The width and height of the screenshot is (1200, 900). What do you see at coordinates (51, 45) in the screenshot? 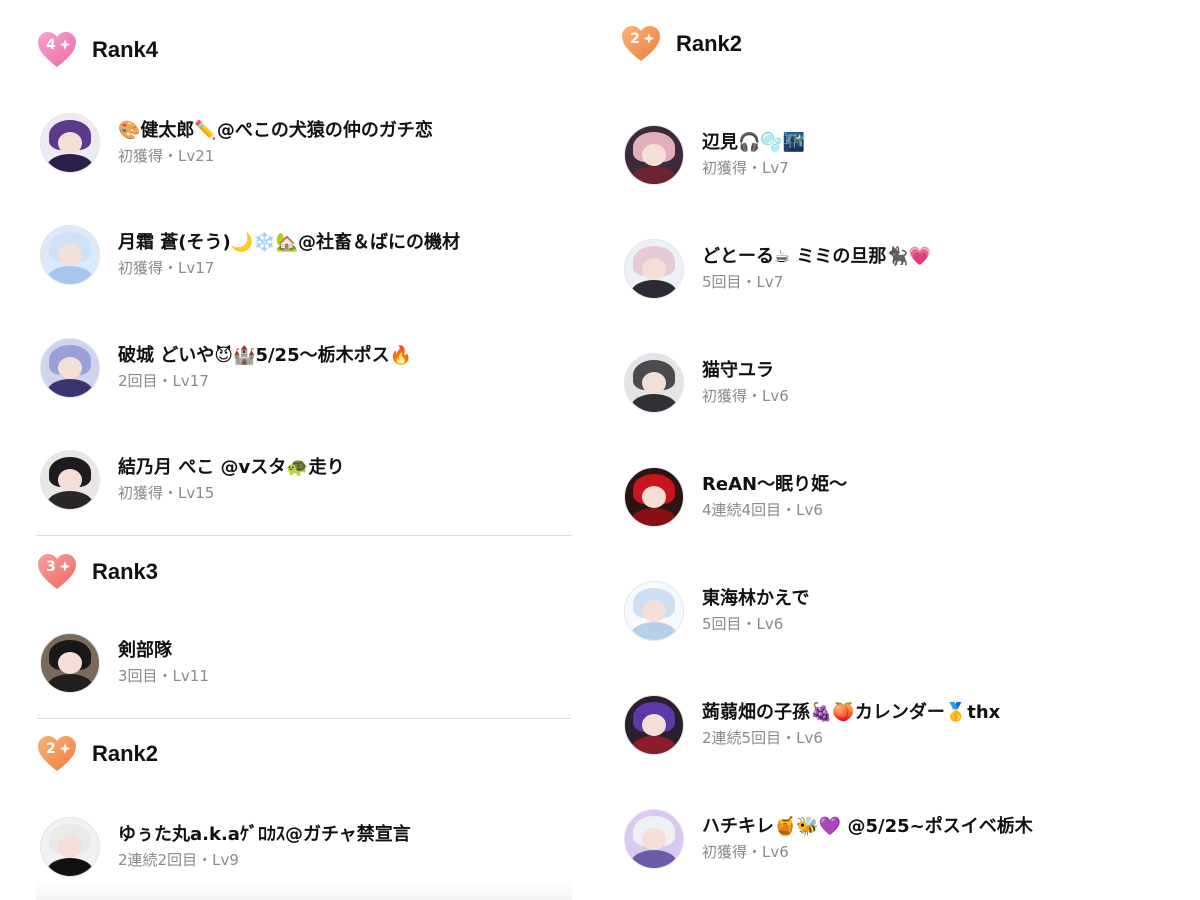
I see `rank-badge-number: 4` at bounding box center [51, 45].